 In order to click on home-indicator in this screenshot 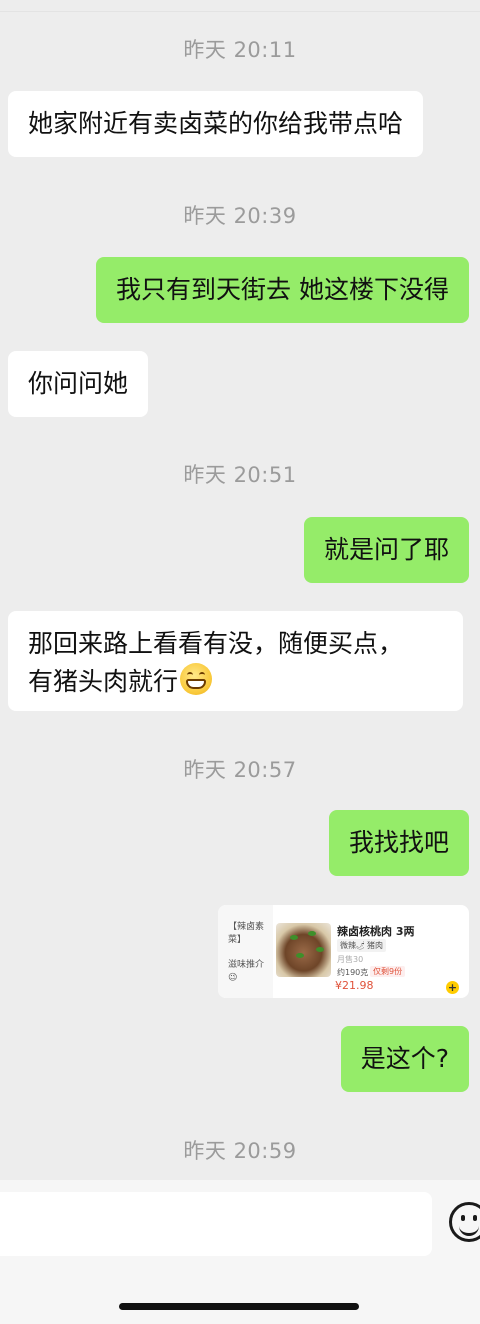, I will do `click(239, 1306)`.